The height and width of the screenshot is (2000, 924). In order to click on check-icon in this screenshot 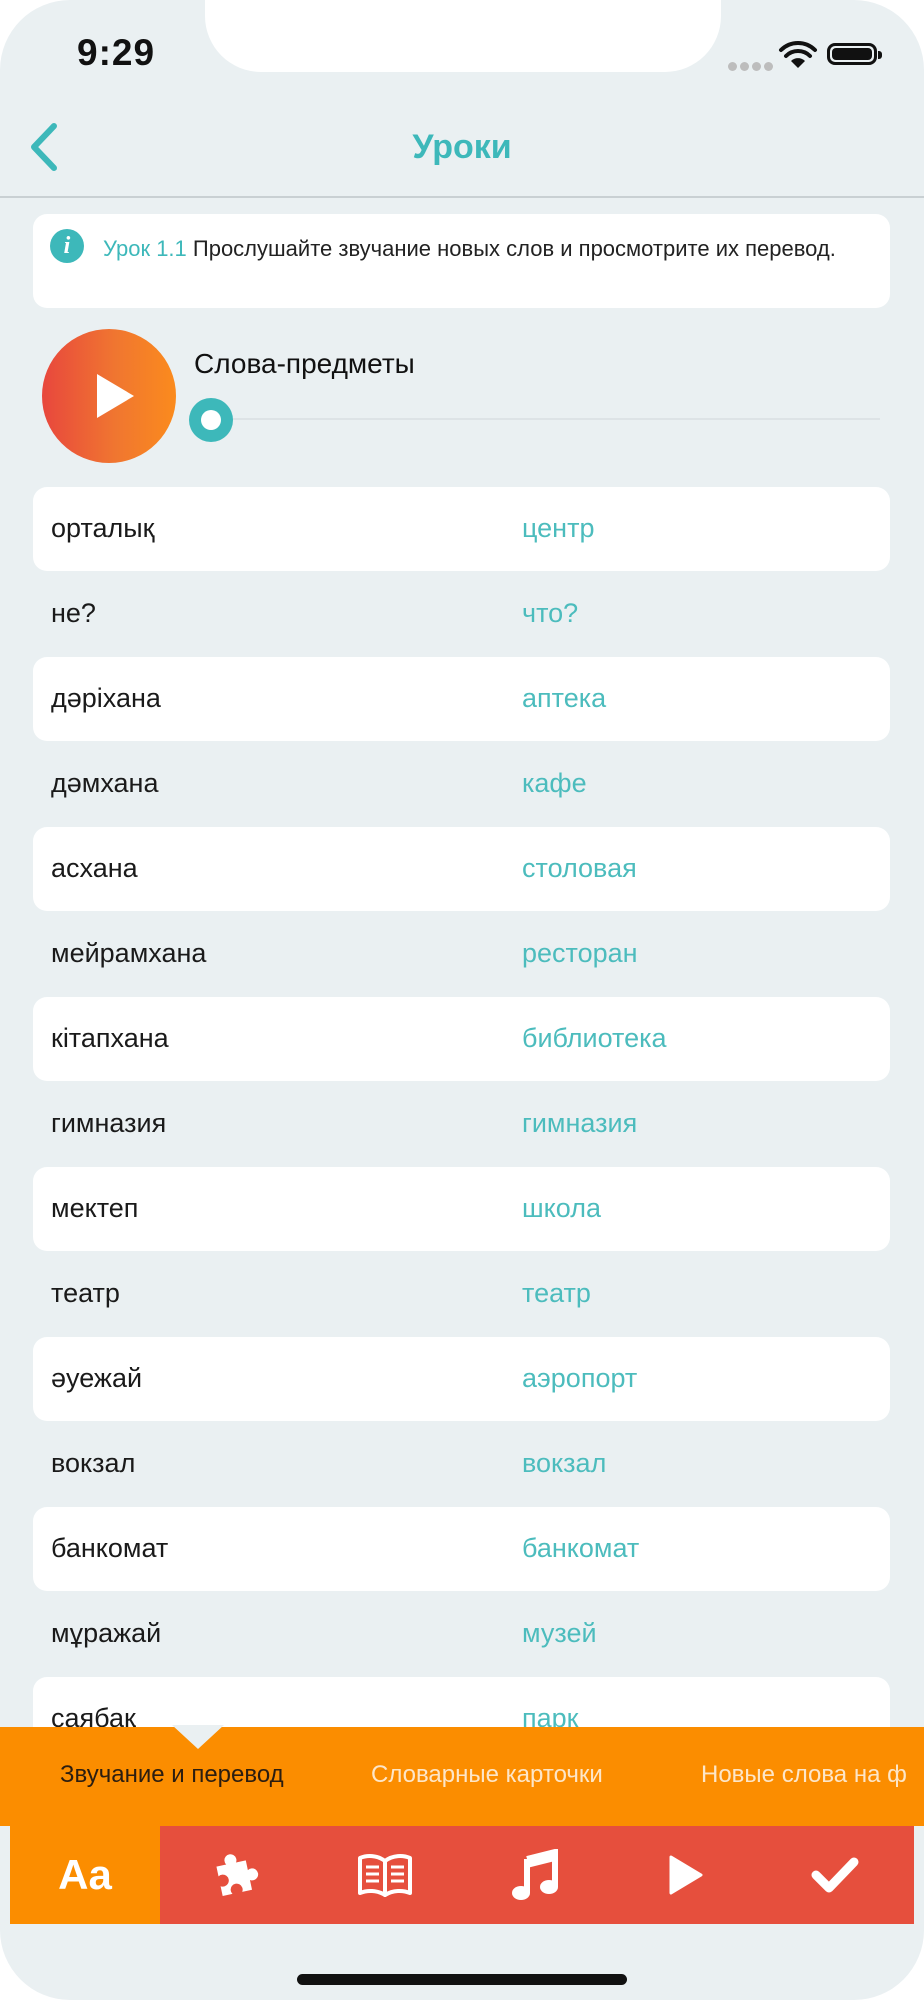, I will do `click(835, 1875)`.